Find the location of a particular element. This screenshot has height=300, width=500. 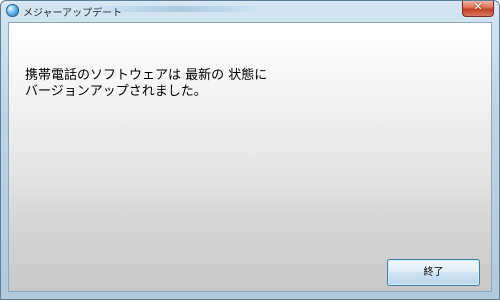

finish-button: 終了 is located at coordinates (433, 272).